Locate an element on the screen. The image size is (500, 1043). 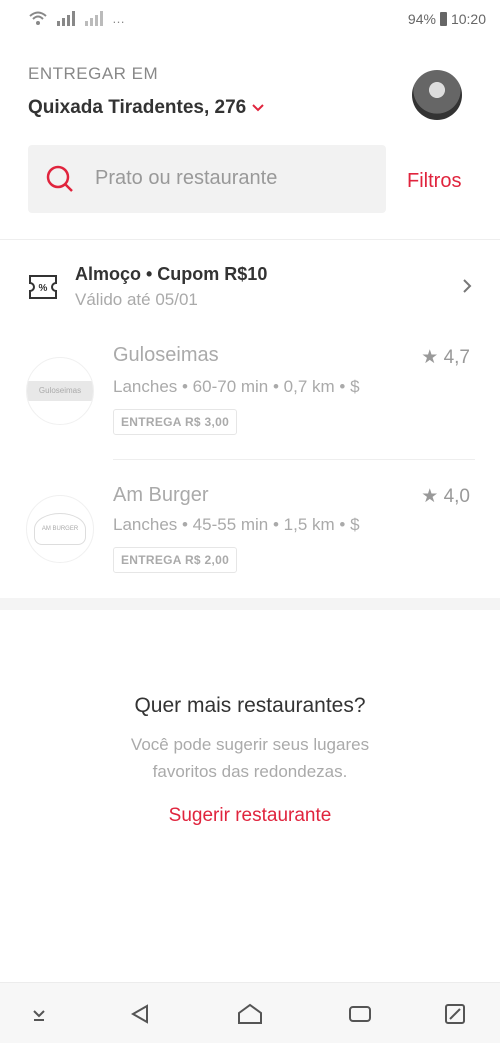
back-icon is located at coordinates (139, 1014).